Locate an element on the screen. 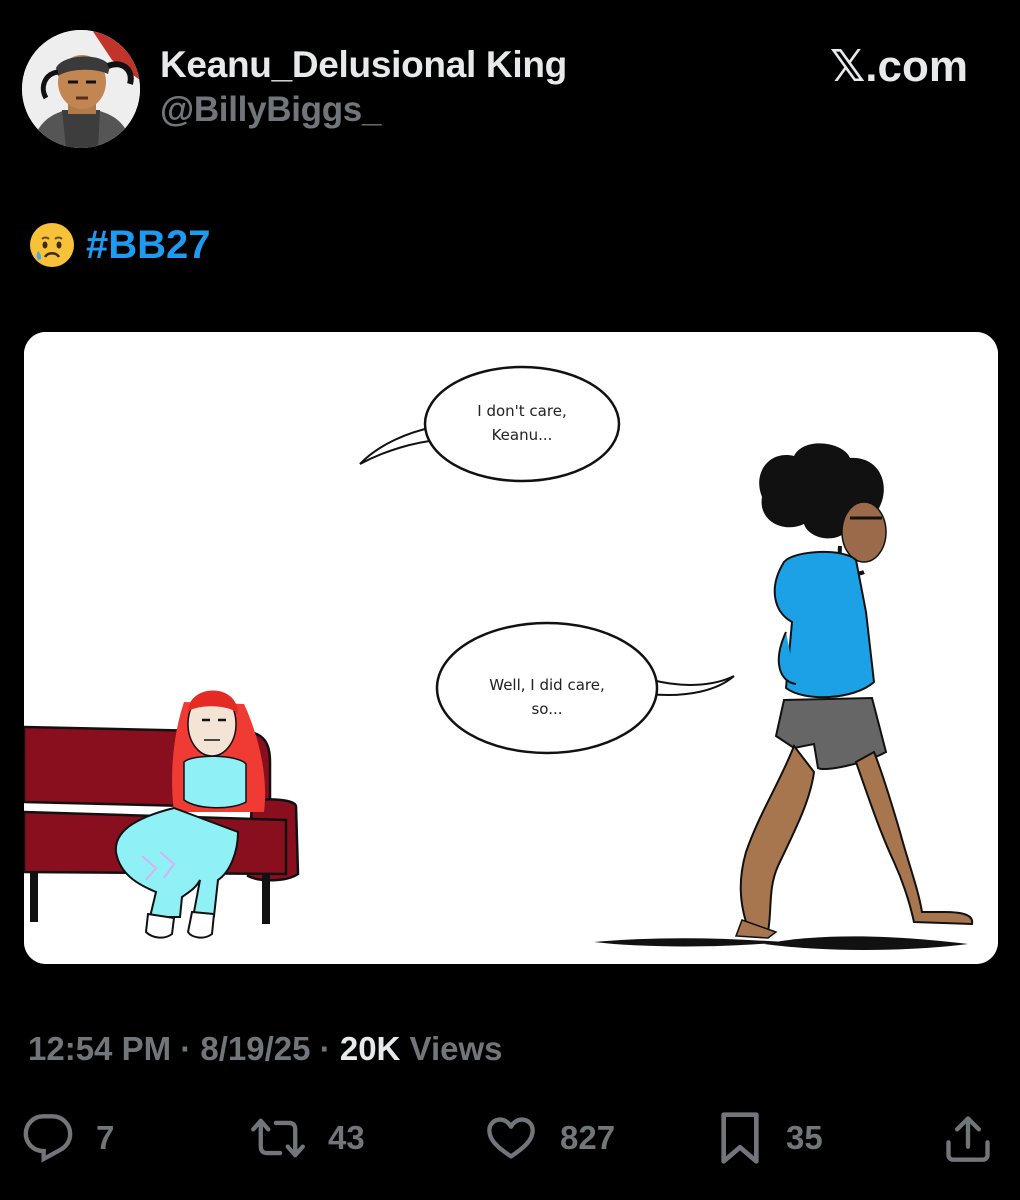  repost-button: 43 is located at coordinates (307, 1138).